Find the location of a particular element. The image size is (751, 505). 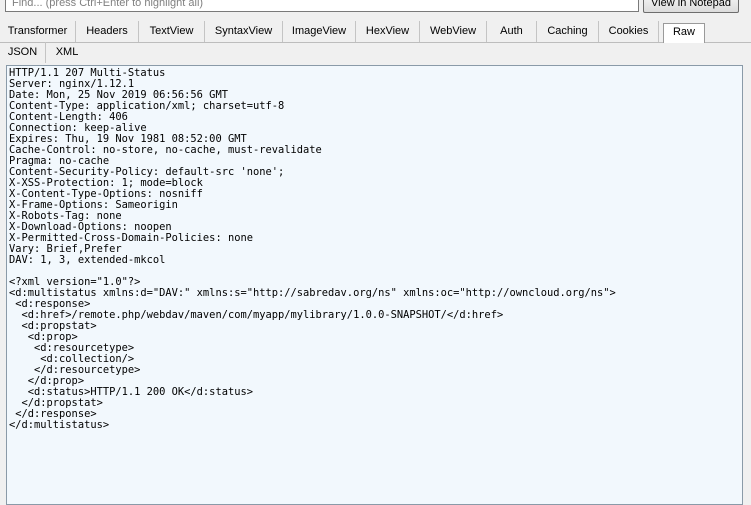

tab-syntaxview: SyntaxView is located at coordinates (244, 31).